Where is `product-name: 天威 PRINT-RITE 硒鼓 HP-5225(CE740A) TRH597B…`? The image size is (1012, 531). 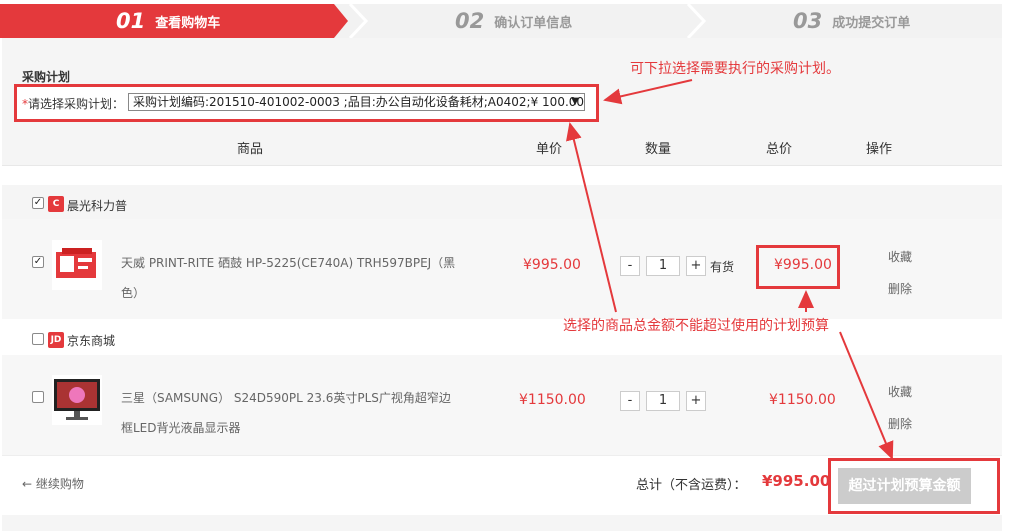 product-name: 天威 PRINT-RITE 硒鼓 HP-5225(CE740A) TRH597B… is located at coordinates (291, 278).